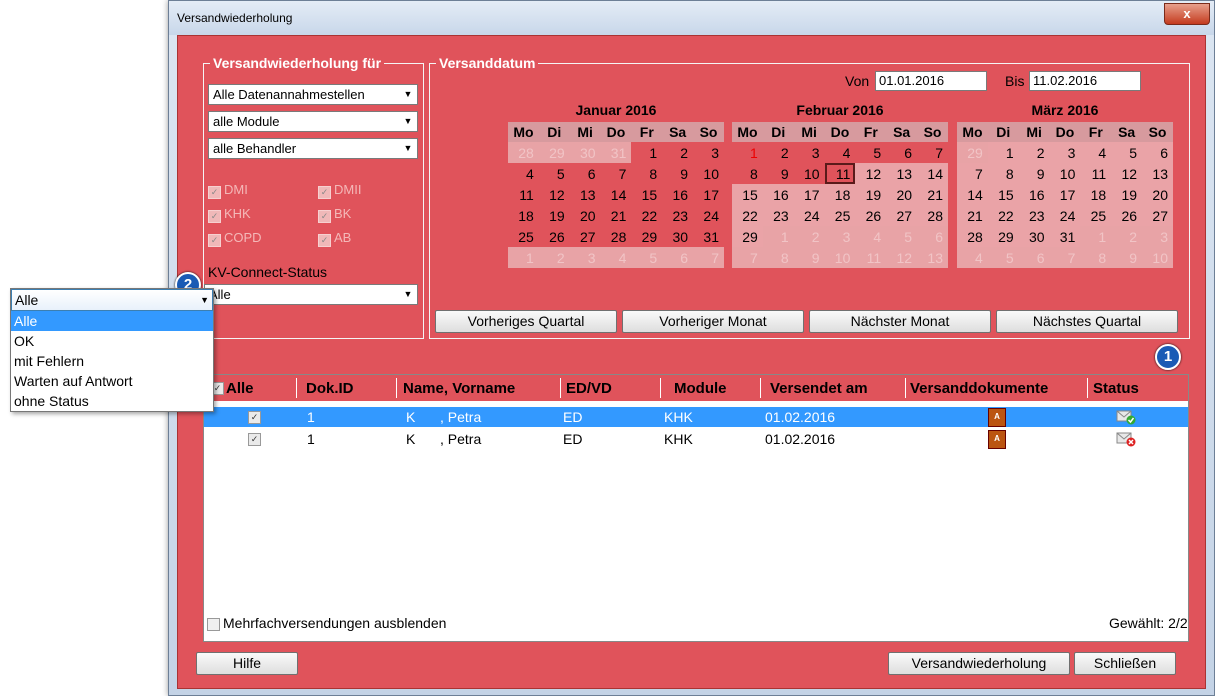 This screenshot has width=1215, height=696. I want to click on checkbox-bk: ✓ BK, so click(334, 214).